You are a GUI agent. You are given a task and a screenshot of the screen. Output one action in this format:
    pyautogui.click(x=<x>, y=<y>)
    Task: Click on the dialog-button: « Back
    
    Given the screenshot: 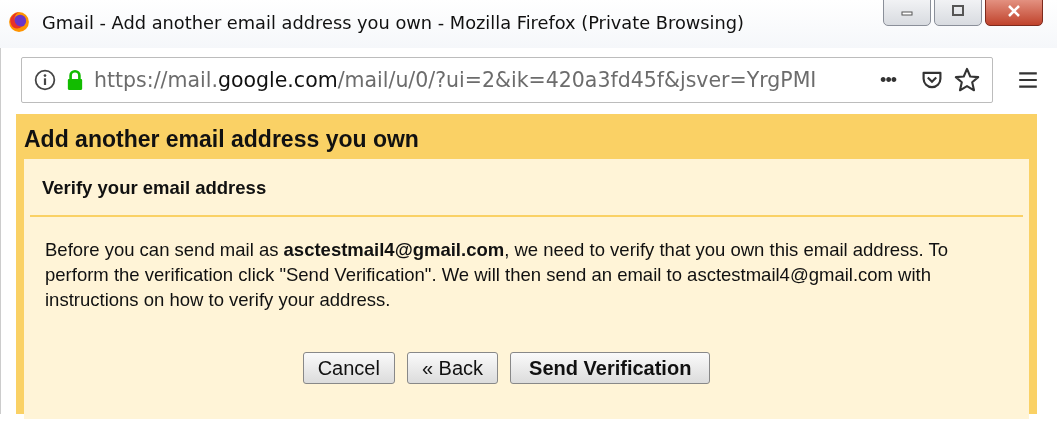 What is the action you would take?
    pyautogui.click(x=452, y=368)
    